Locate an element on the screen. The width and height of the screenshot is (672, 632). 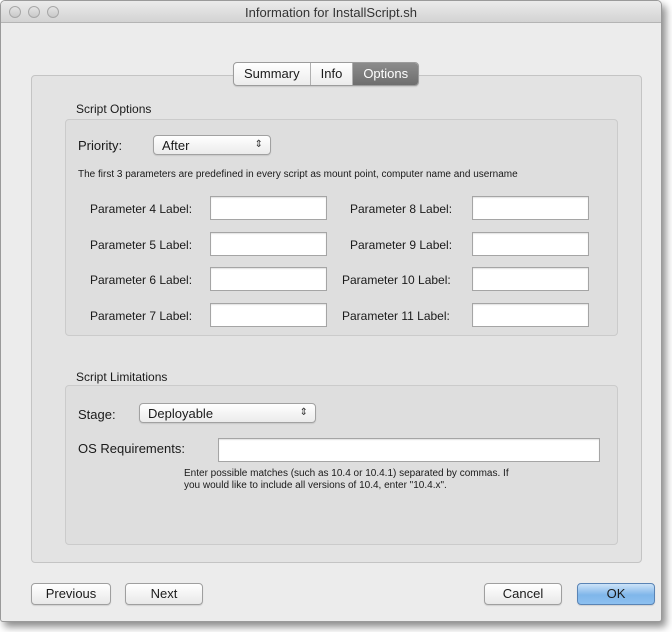
title-bar: Information for InstallScript.sh is located at coordinates (331, 12).